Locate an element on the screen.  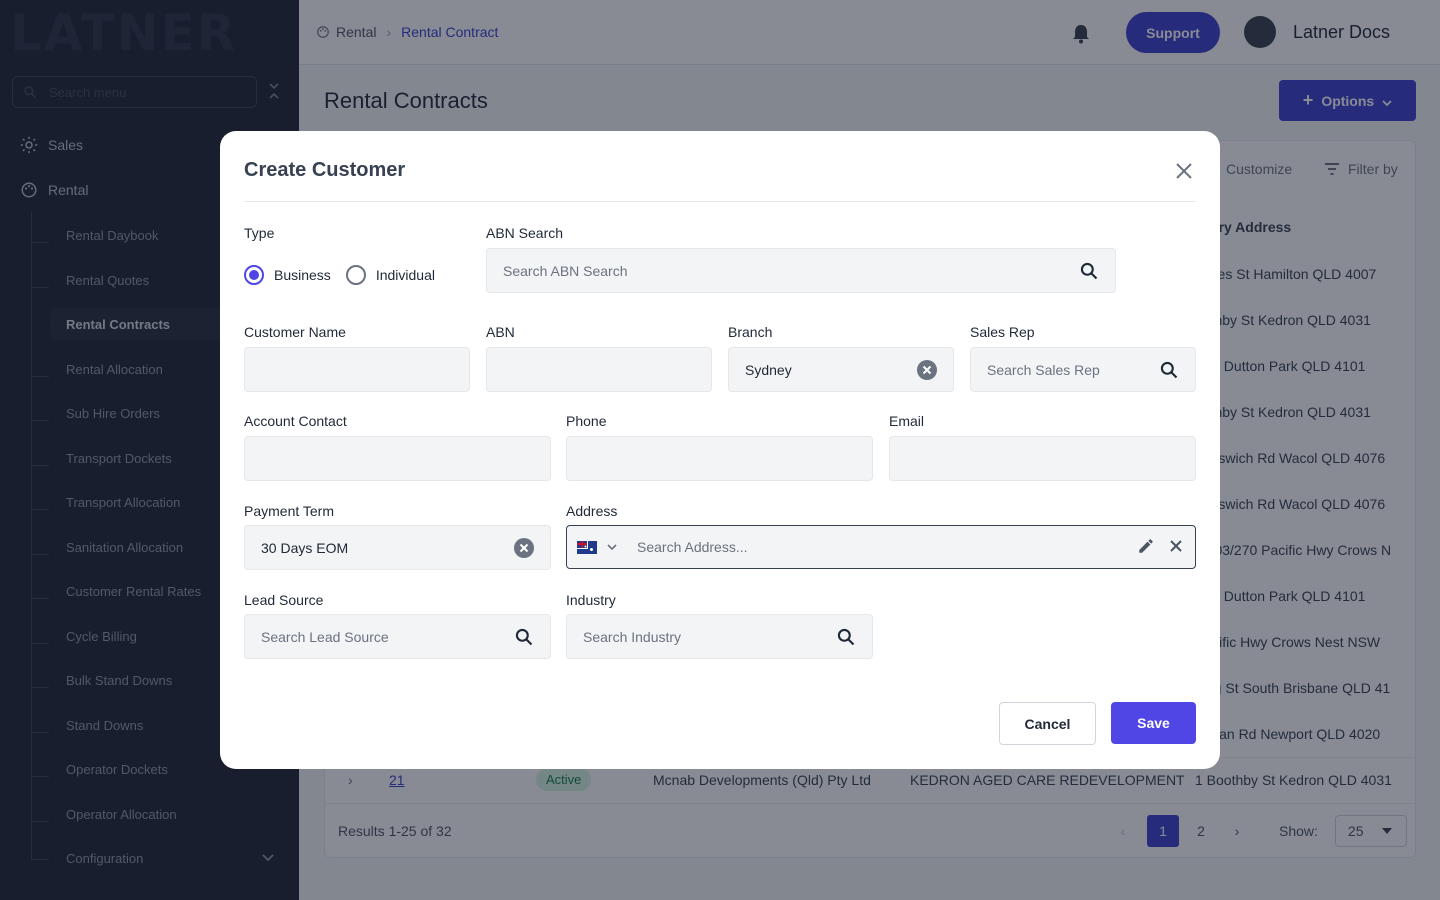
business-radio-label: Business is located at coordinates (302, 275).